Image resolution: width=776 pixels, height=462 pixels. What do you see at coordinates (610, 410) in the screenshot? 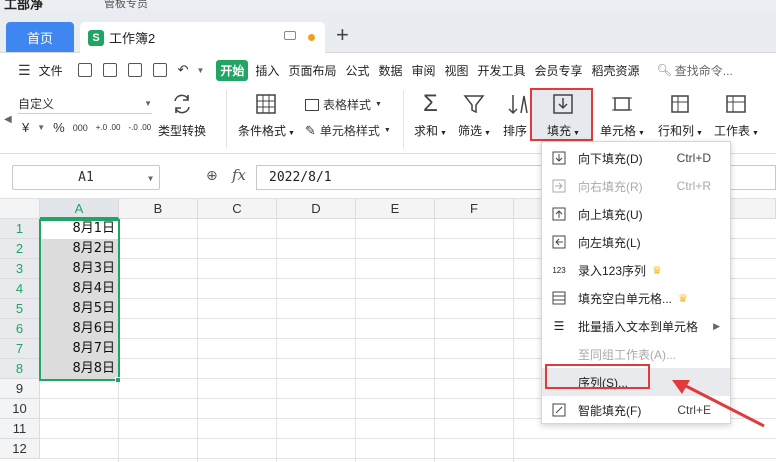
I see `menu-item-label: 智能填充(F)` at bounding box center [610, 410].